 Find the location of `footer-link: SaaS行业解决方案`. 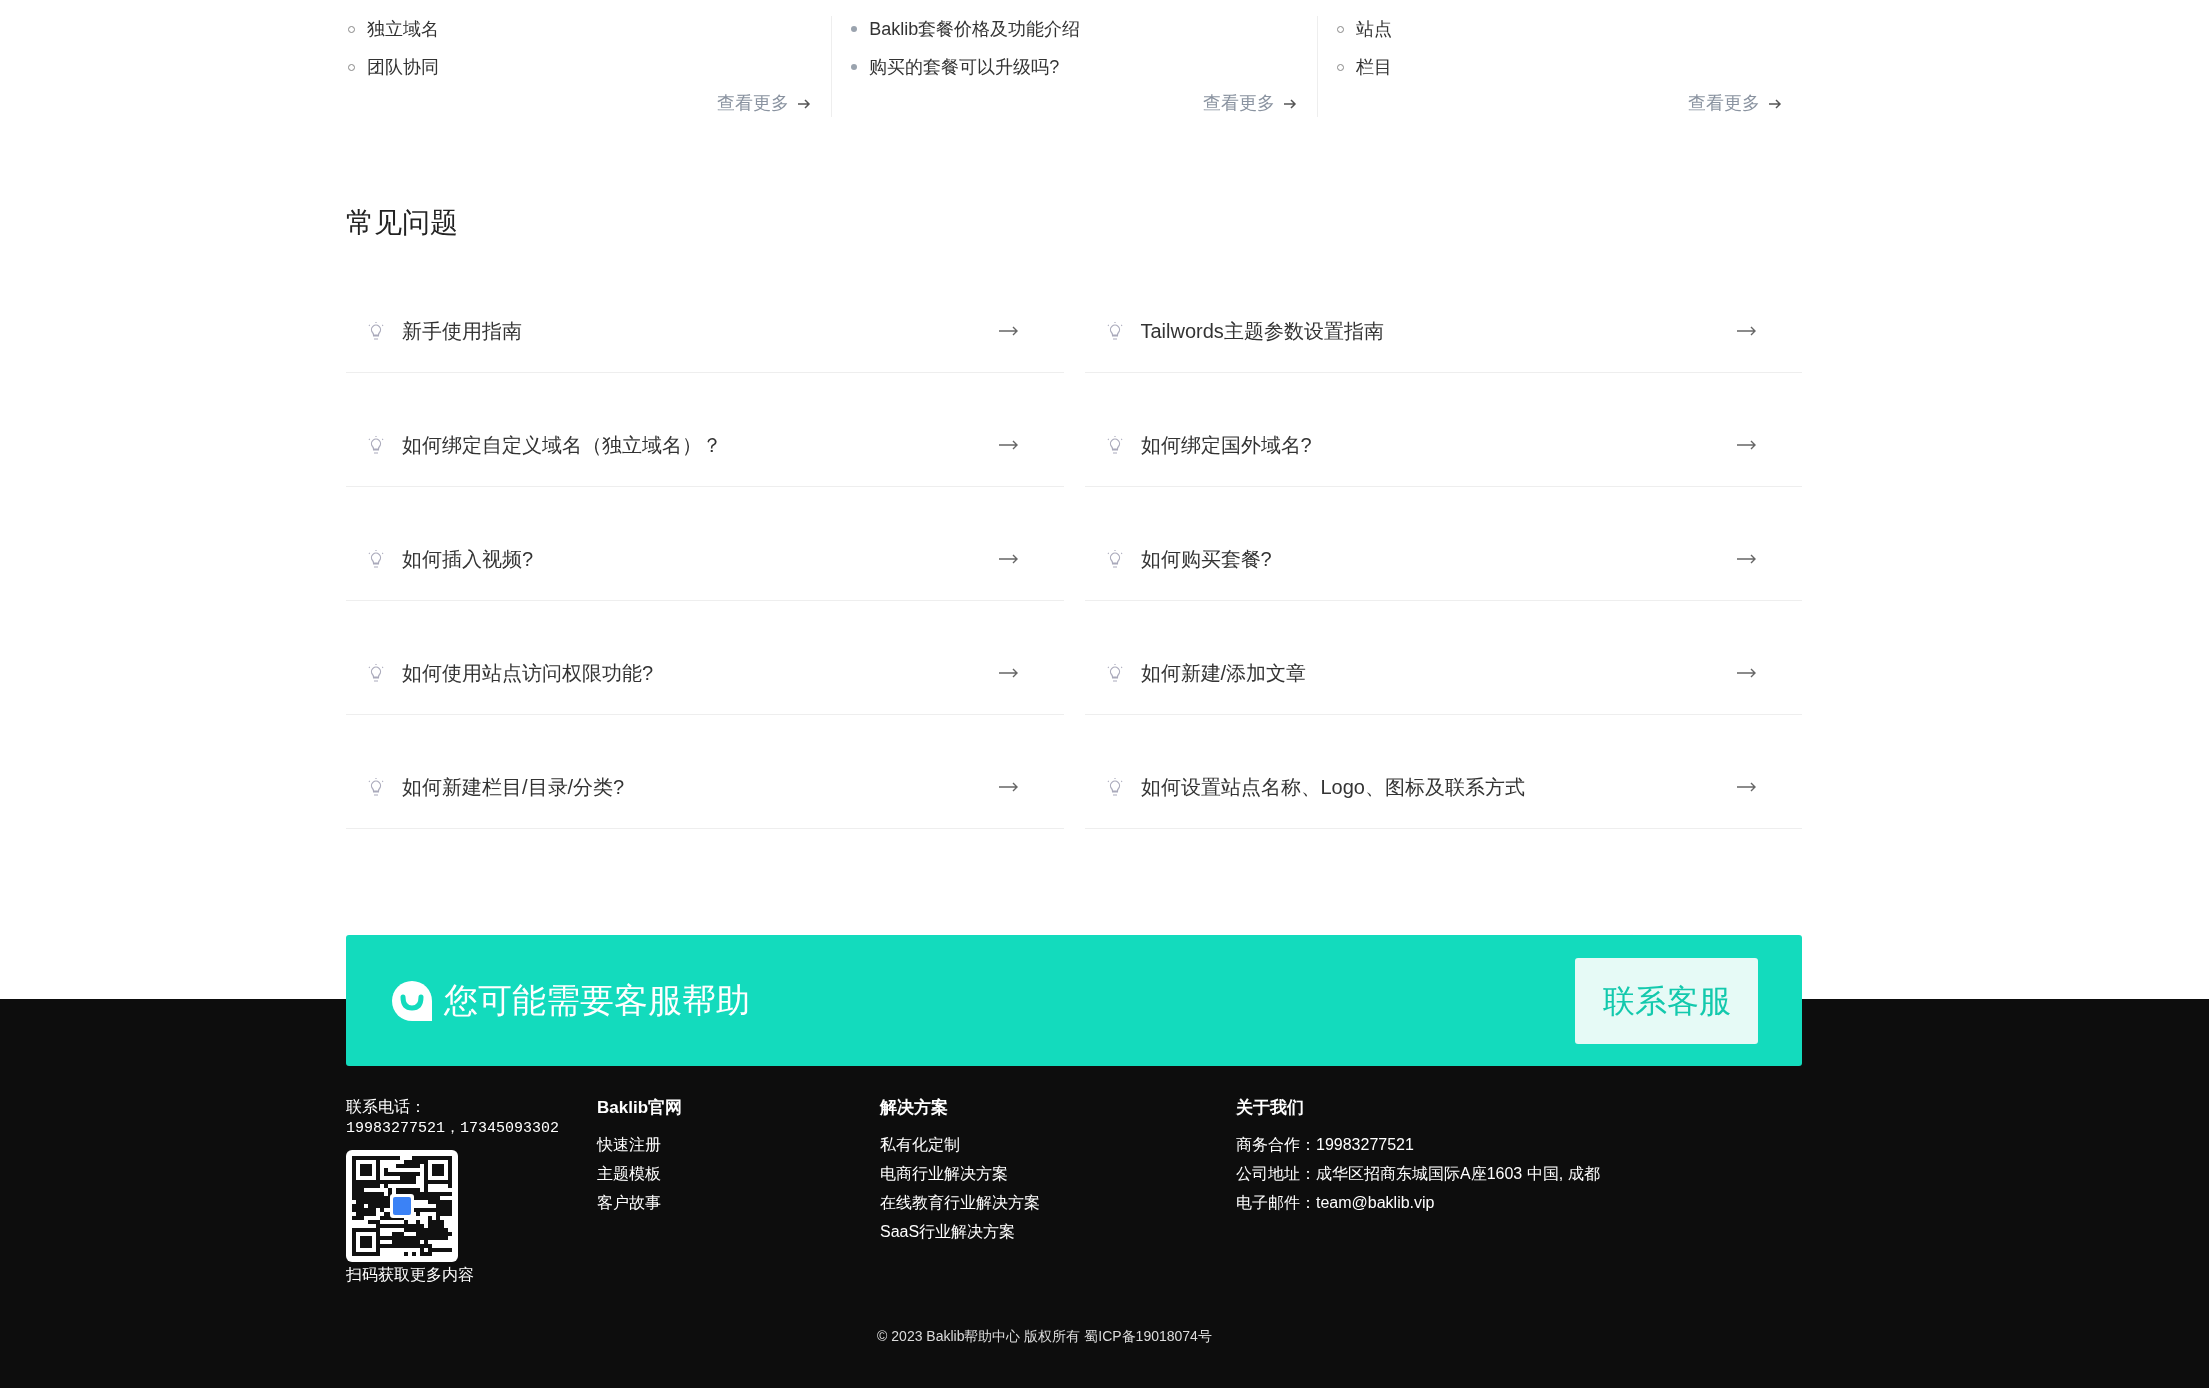

footer-link: SaaS行业解决方案 is located at coordinates (1058, 1231).